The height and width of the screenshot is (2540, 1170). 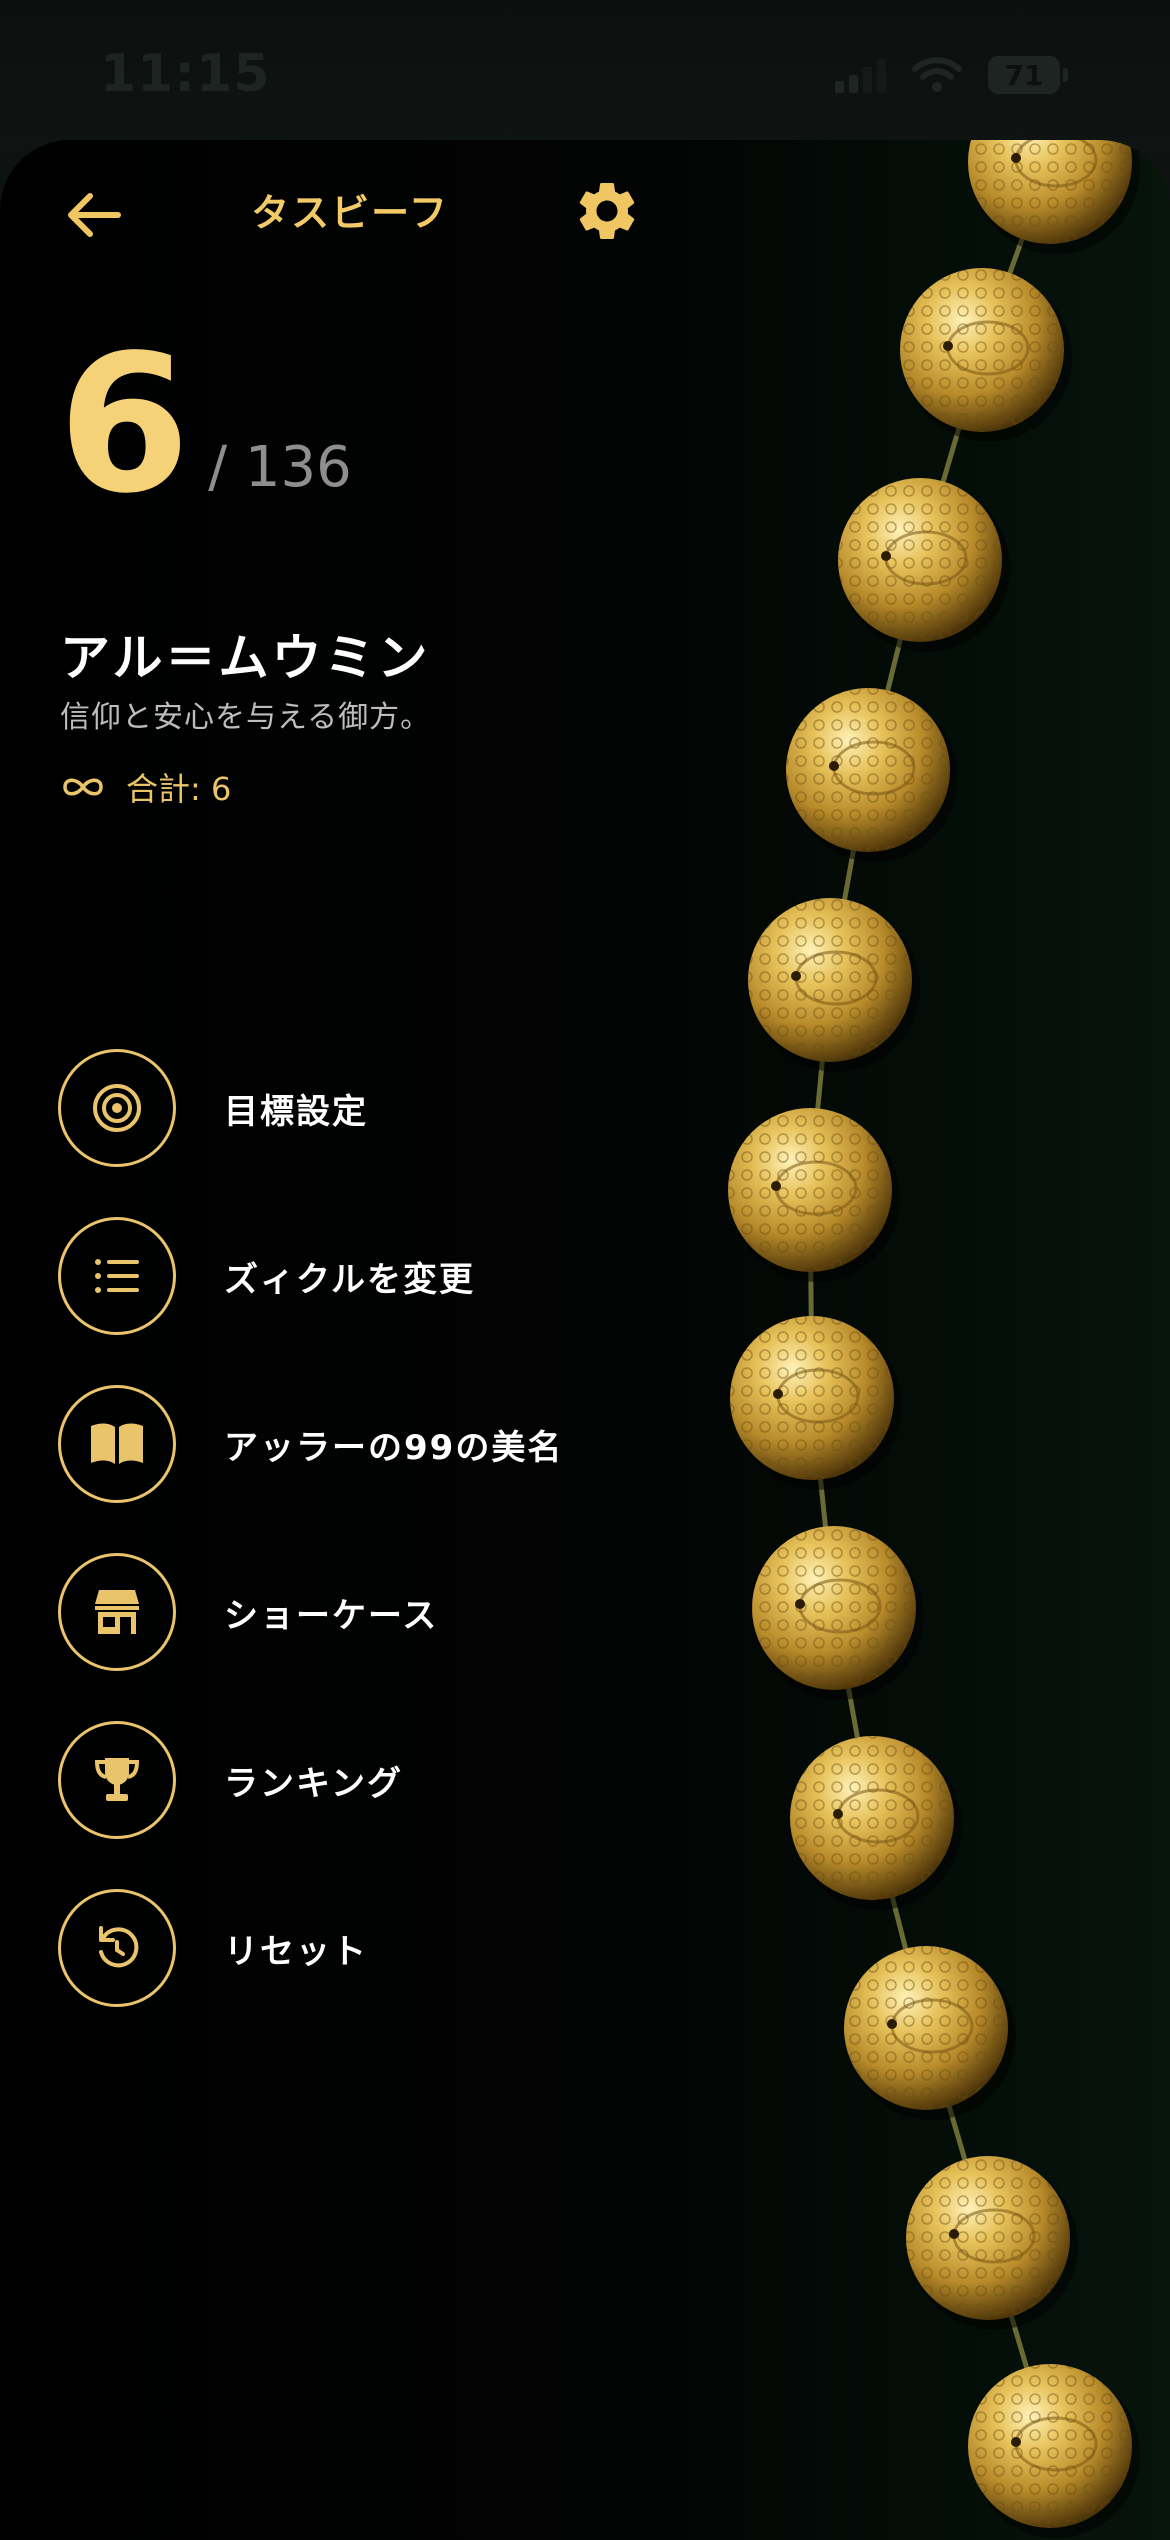 I want to click on list-icon, so click(x=117, y=1276).